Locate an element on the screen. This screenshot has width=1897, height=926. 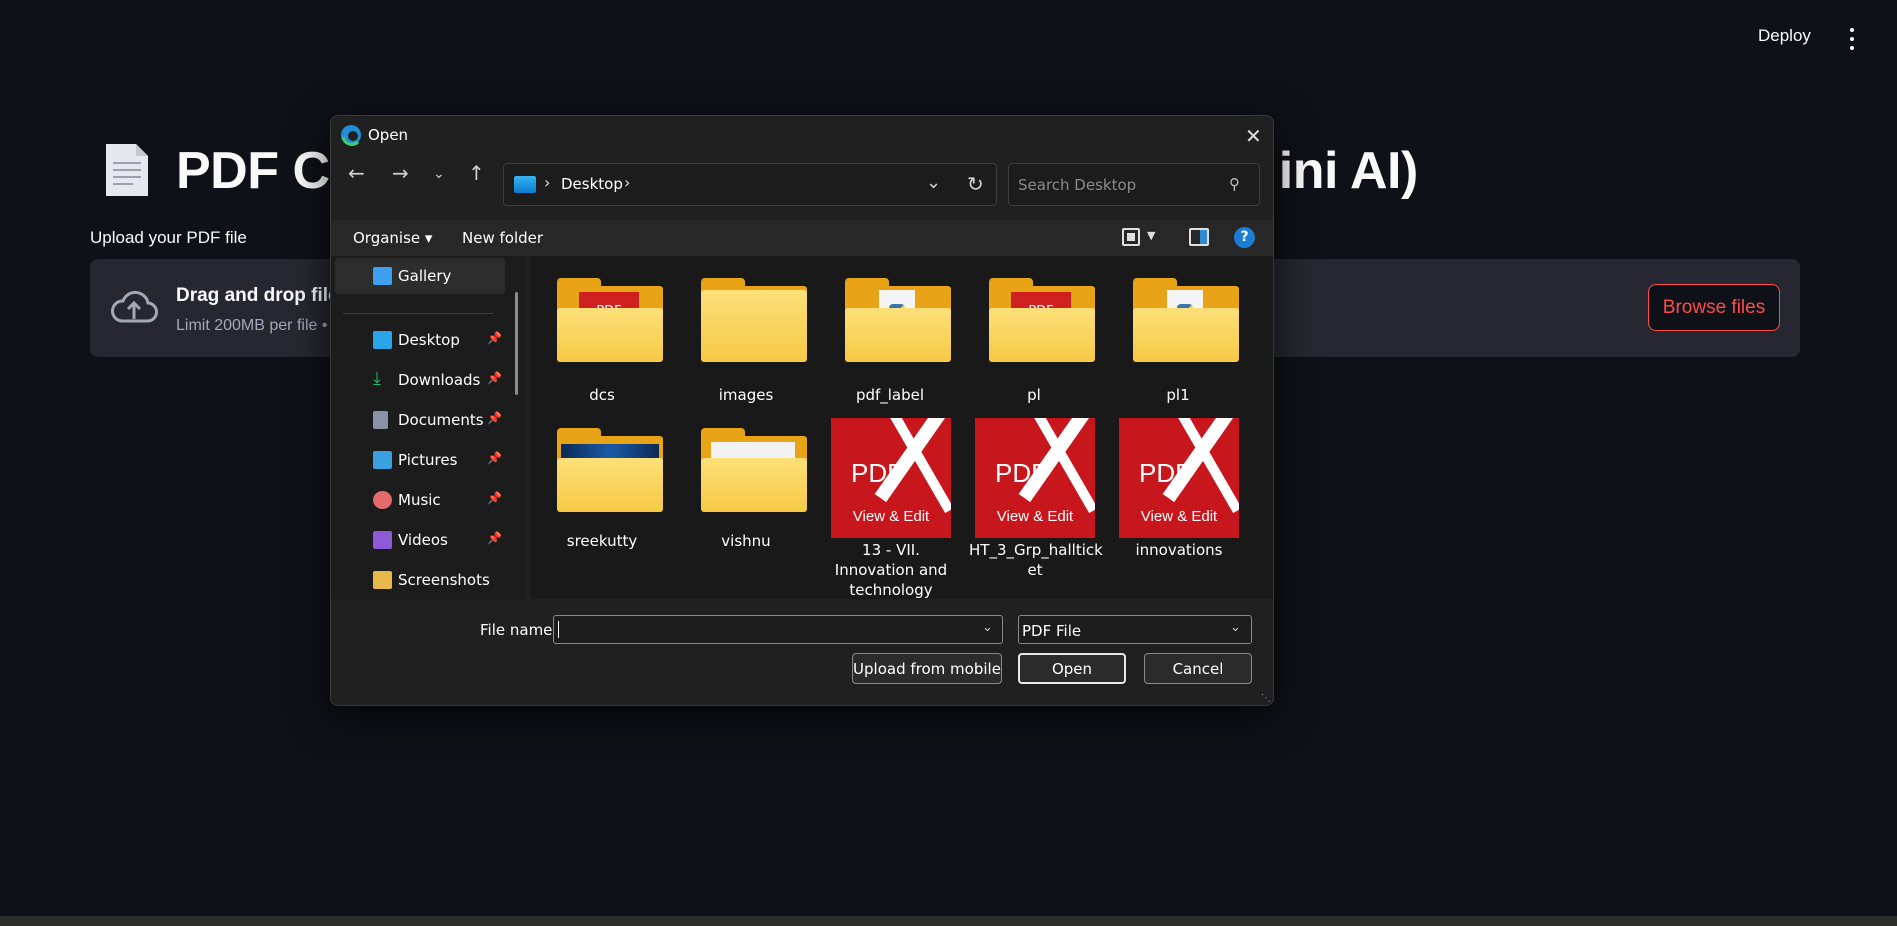
address-bar: › Desktop › ⌄ ↻ is located at coordinates (750, 184).